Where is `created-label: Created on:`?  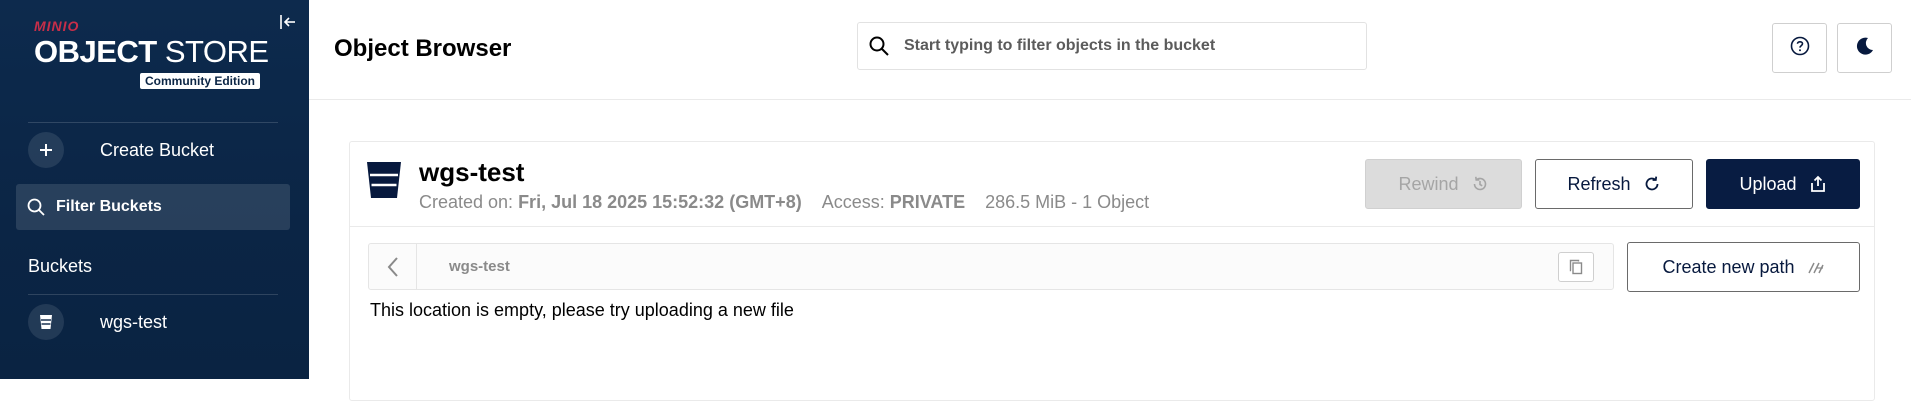 created-label: Created on: is located at coordinates (469, 202).